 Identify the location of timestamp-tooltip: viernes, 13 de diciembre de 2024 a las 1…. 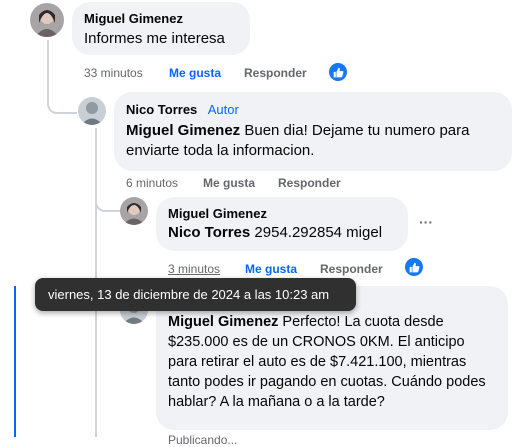
(195, 294).